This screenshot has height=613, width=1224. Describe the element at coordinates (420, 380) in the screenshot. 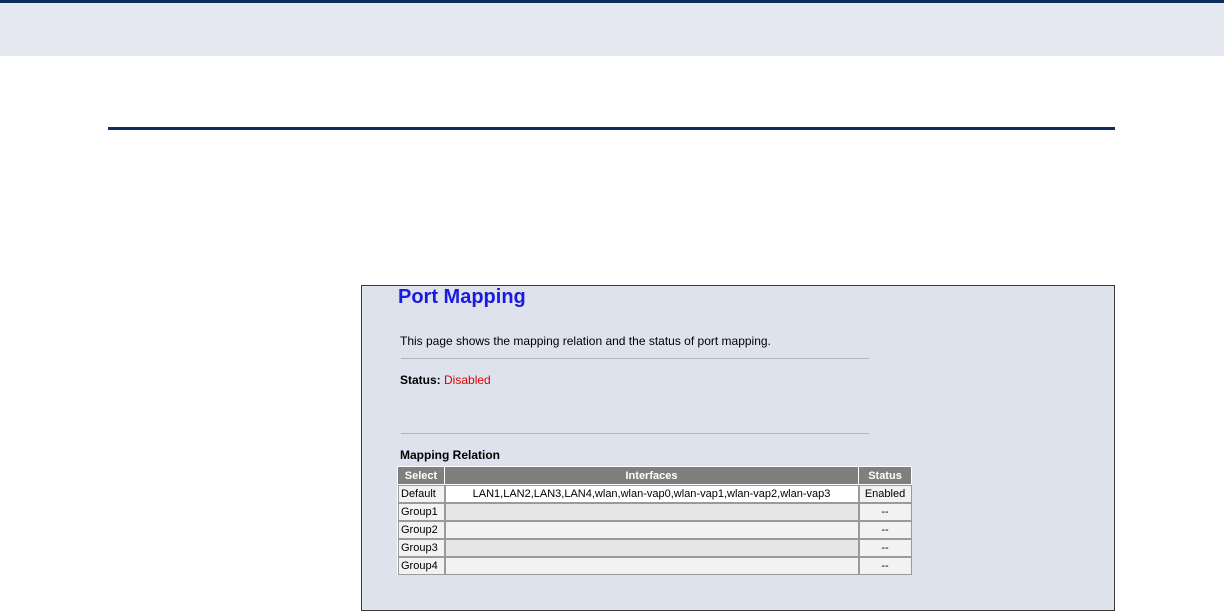

I see `status-label: Status:` at that location.